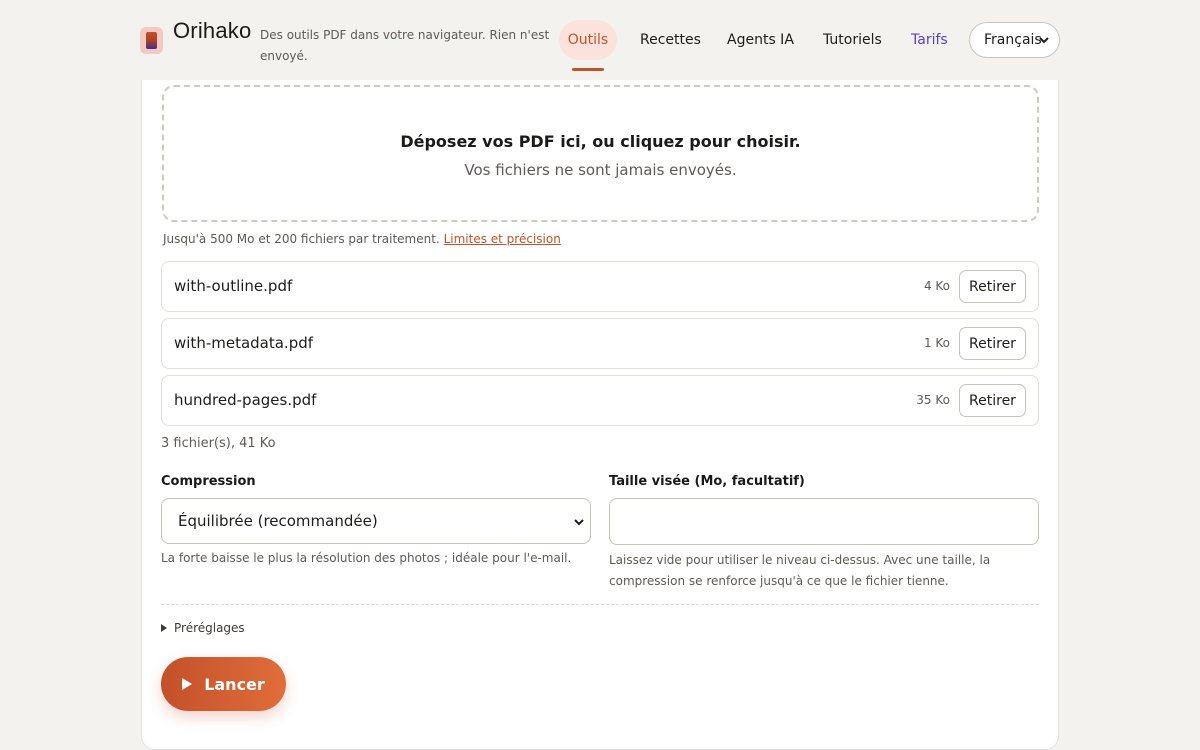  What do you see at coordinates (933, 400) in the screenshot?
I see `file-size: 35 Ko` at bounding box center [933, 400].